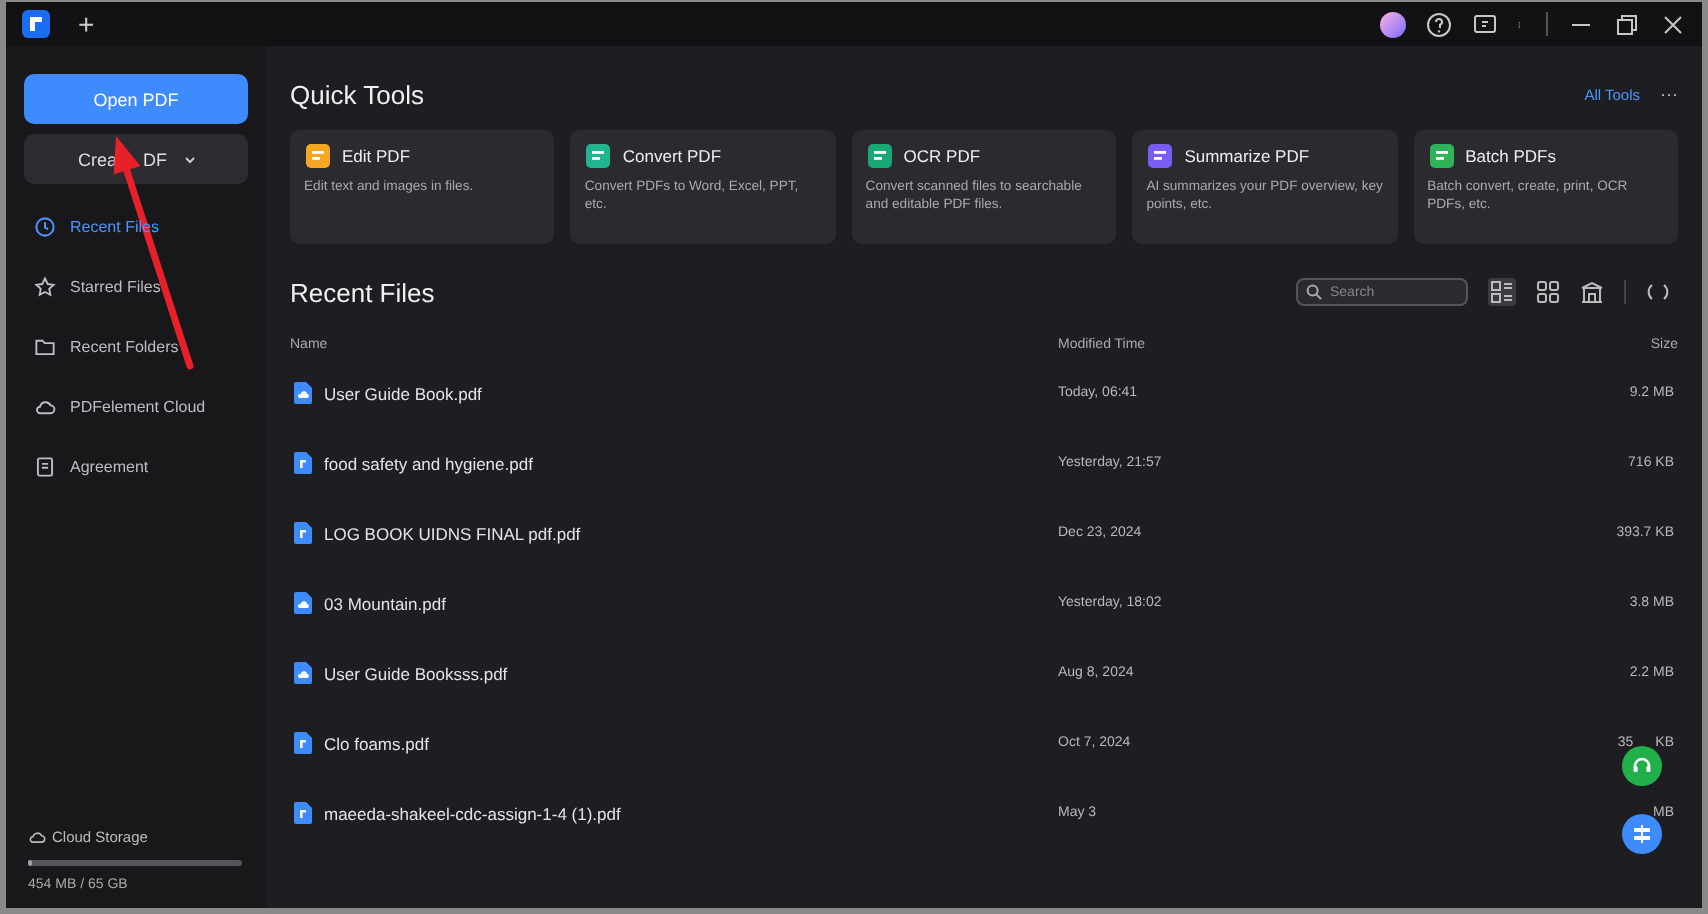 Image resolution: width=1708 pixels, height=914 pixels. Describe the element at coordinates (1658, 292) in the screenshot. I see `refresh-icon` at that location.